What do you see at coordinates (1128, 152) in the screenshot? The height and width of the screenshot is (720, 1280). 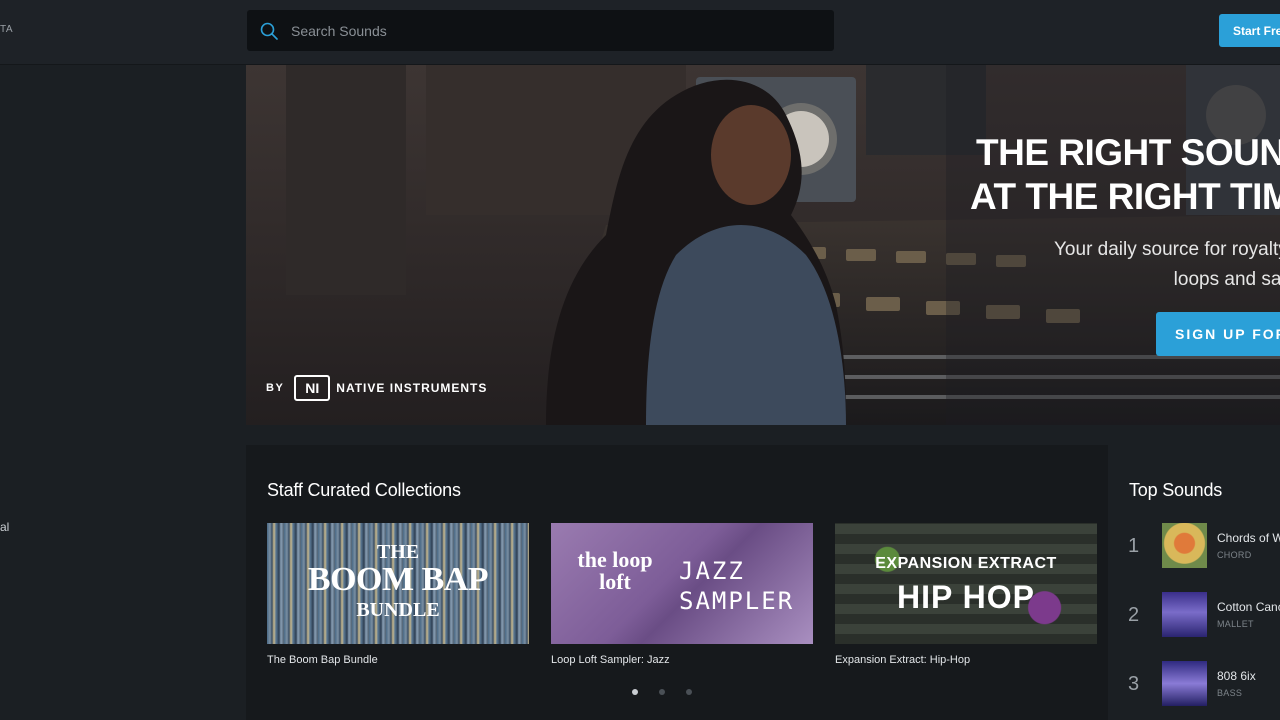 I see `hero-headline-line1: THE RIGHT SOUN` at bounding box center [1128, 152].